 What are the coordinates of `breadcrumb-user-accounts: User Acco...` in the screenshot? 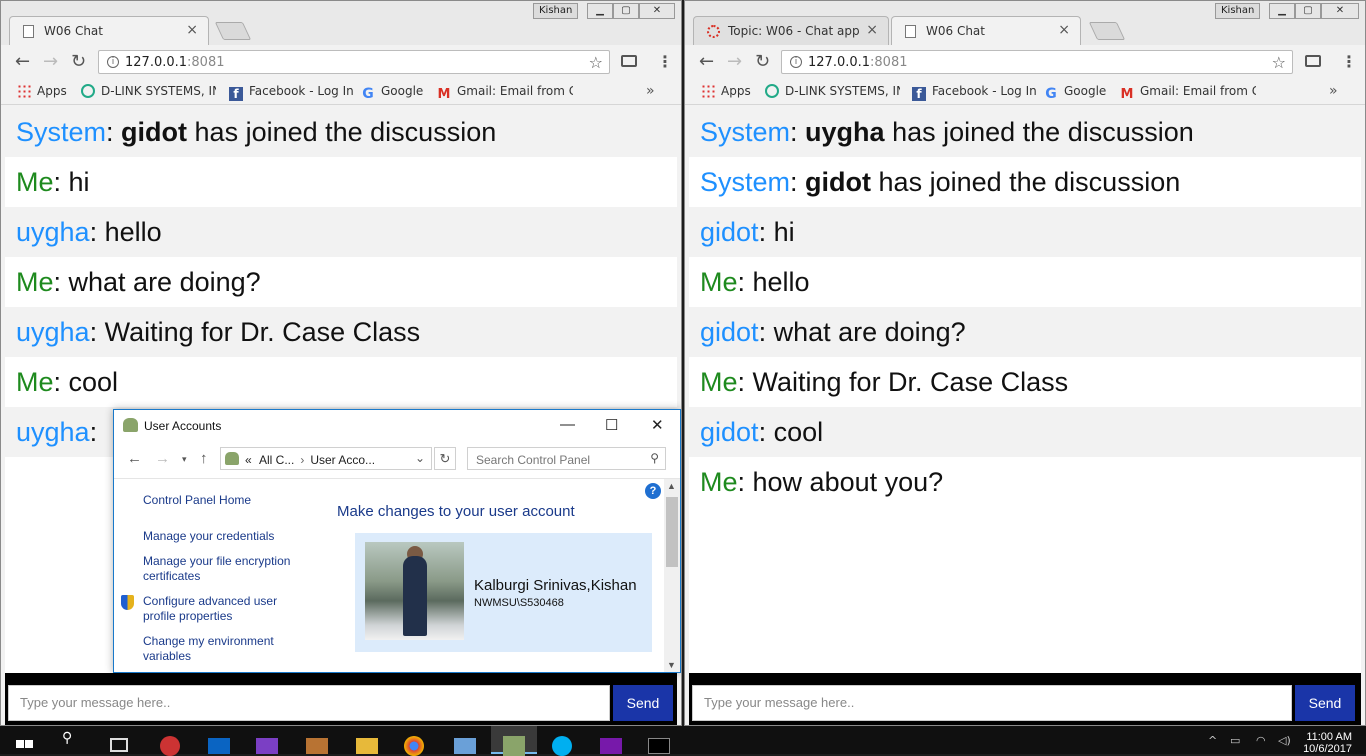 It's located at (342, 460).